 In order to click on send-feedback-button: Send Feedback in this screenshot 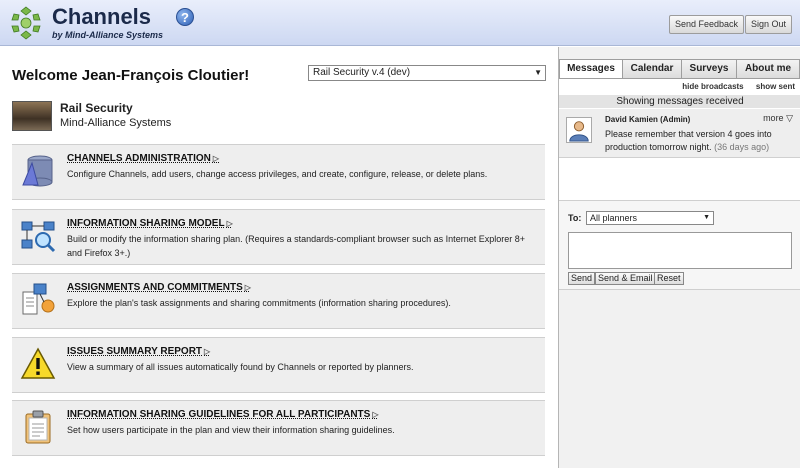, I will do `click(707, 24)`.